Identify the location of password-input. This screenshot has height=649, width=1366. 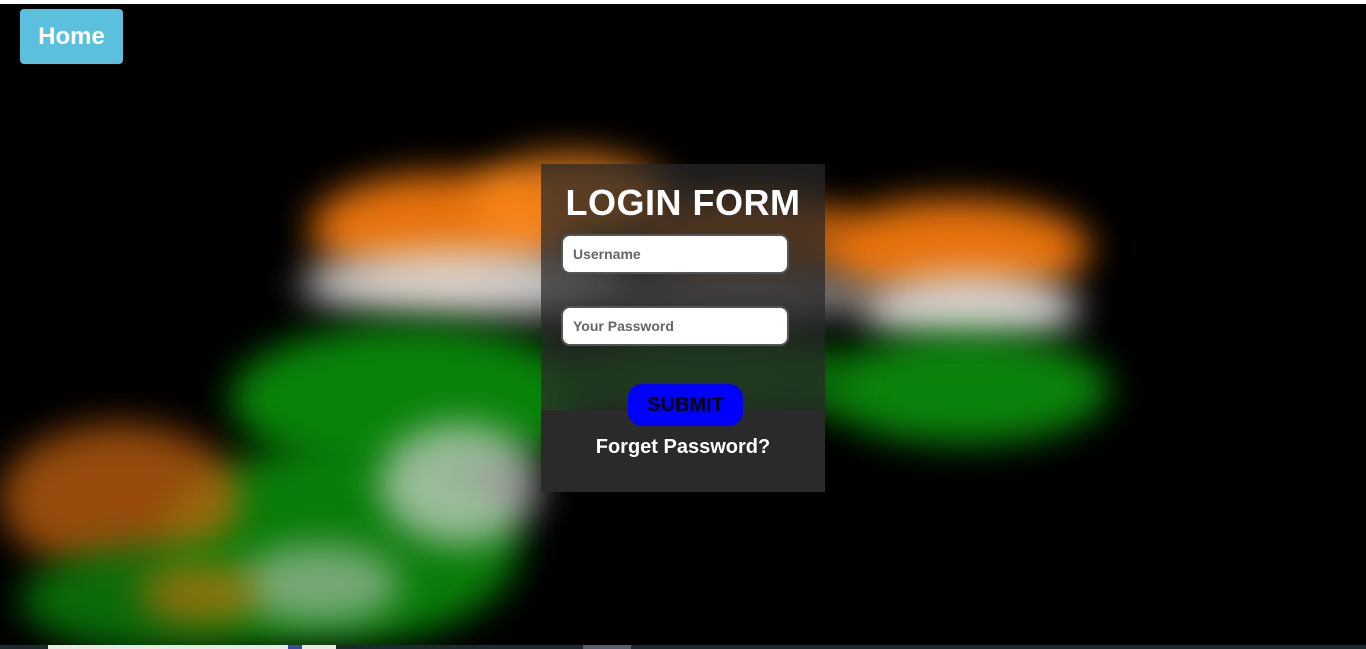
(675, 326).